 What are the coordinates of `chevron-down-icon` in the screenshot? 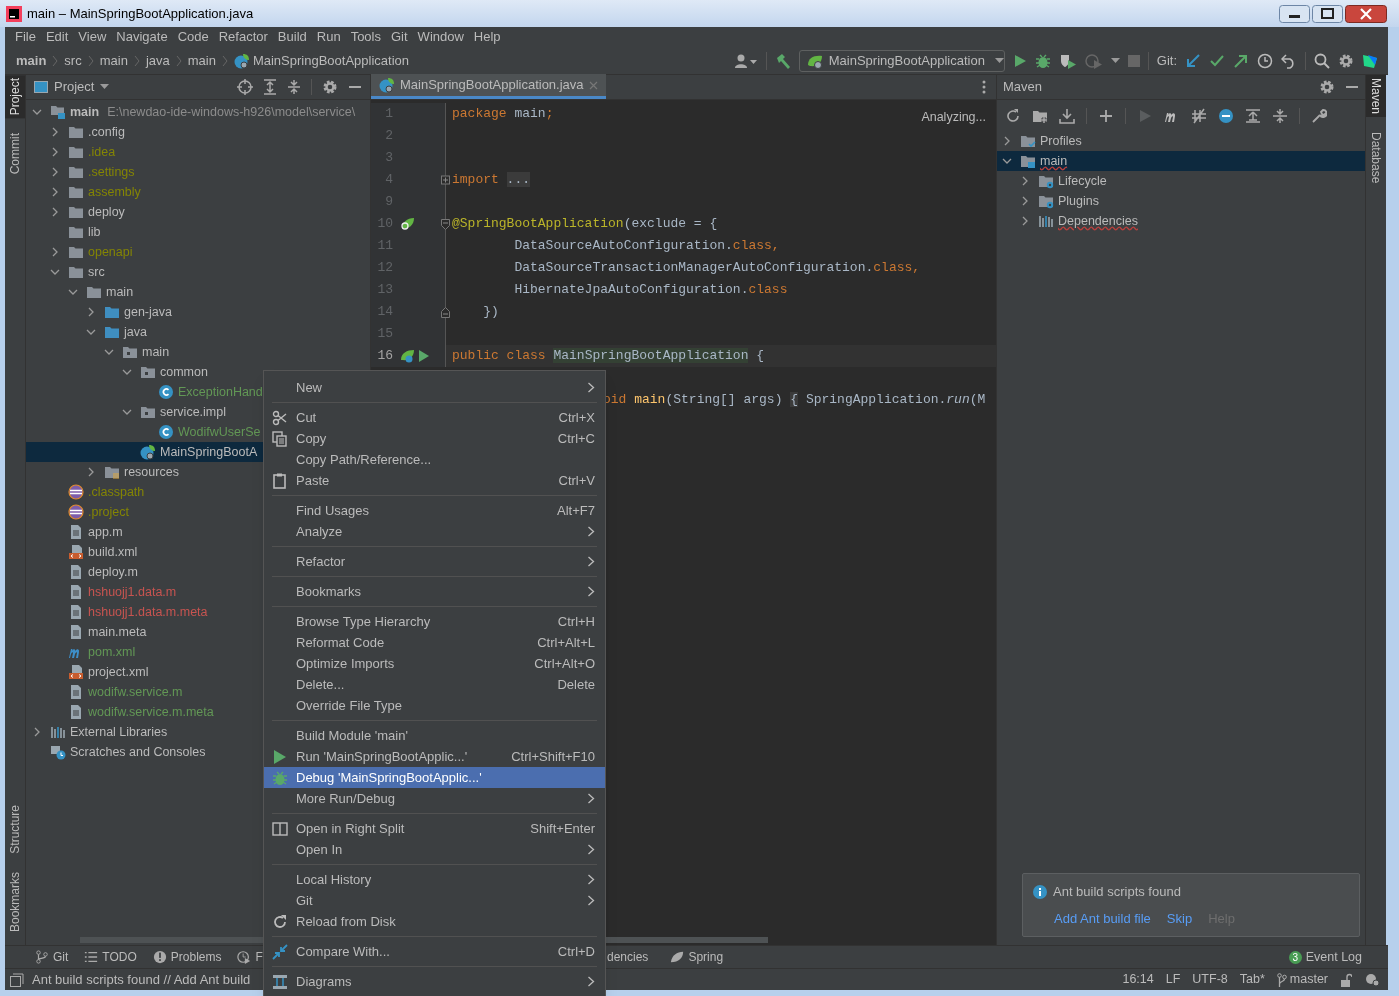 It's located at (37, 112).